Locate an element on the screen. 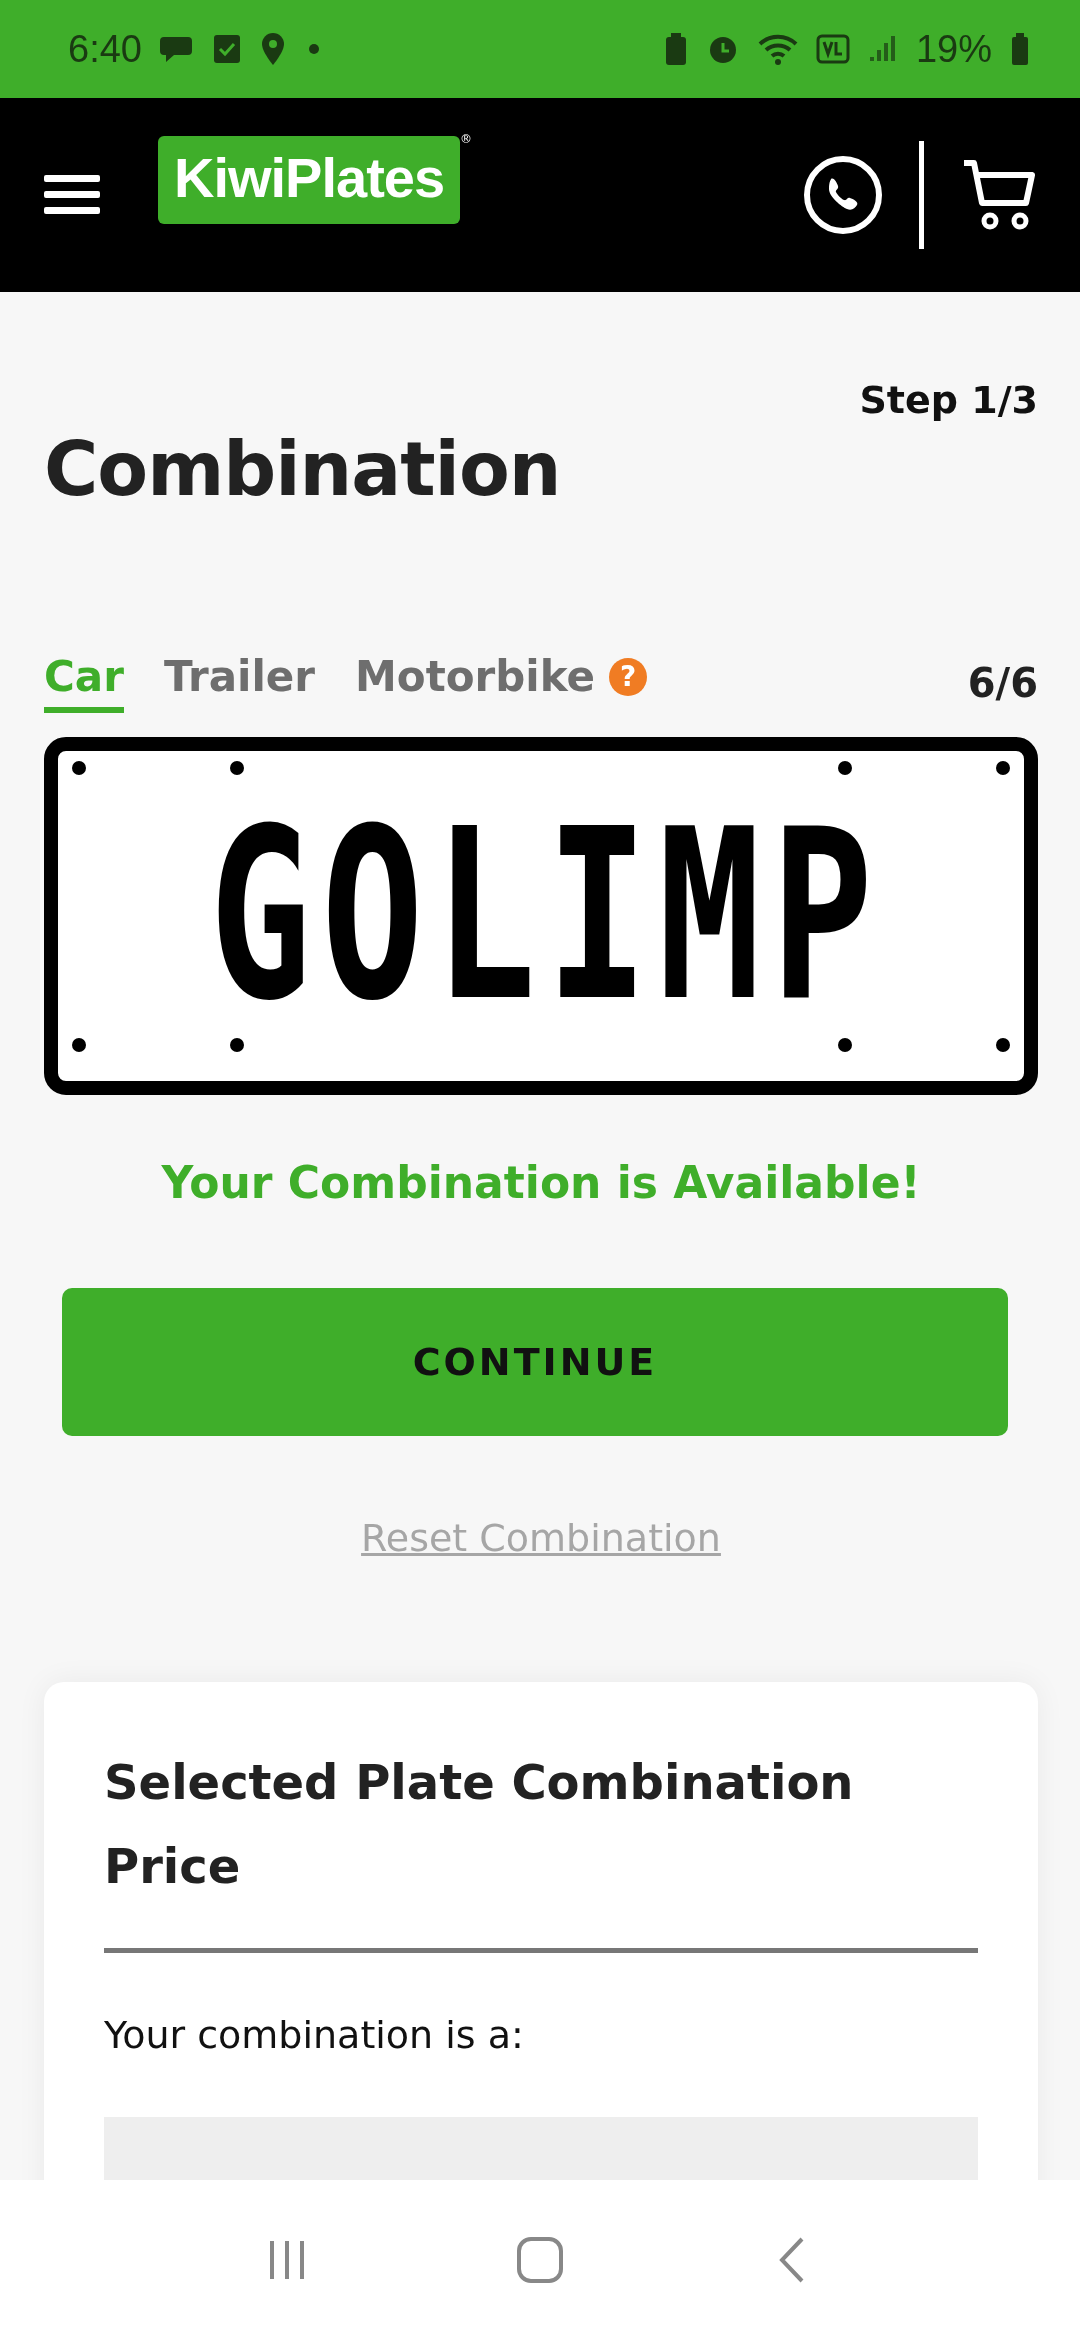  card-subtitle: Your combination is a: is located at coordinates (314, 2035).